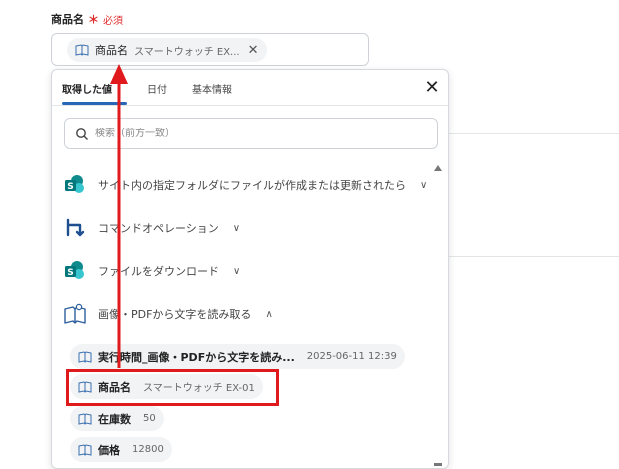 The image size is (619, 469). Describe the element at coordinates (109, 450) in the screenshot. I see `item-label: 価格` at that location.